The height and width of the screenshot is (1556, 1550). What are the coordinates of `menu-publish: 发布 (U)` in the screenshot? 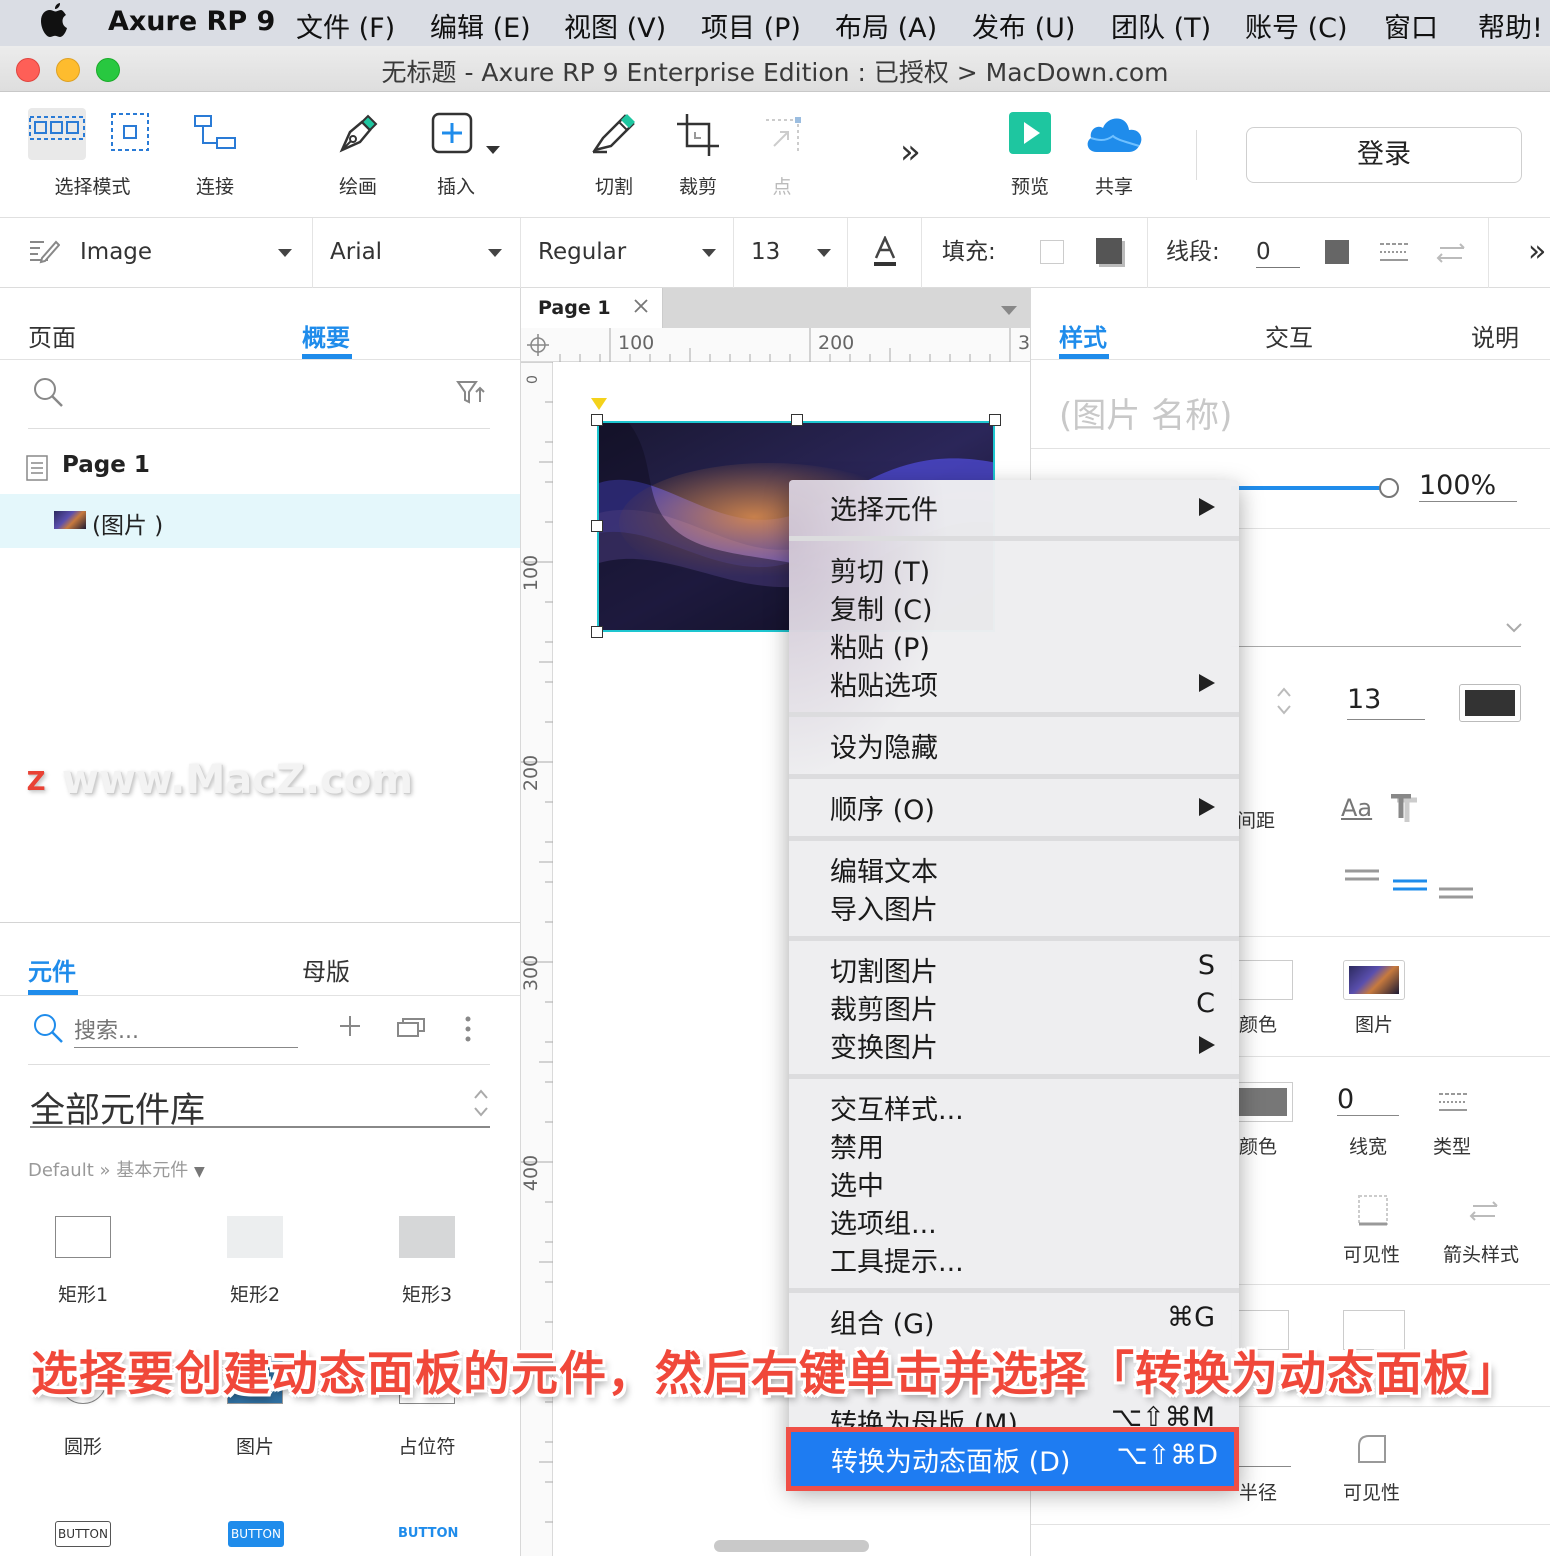 It's located at (1023, 25).